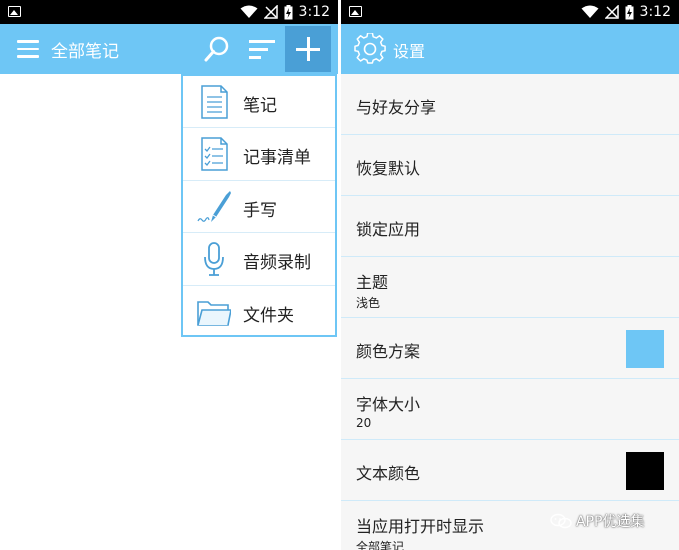 The image size is (679, 550). Describe the element at coordinates (561, 521) in the screenshot. I see `wechat-icon` at that location.